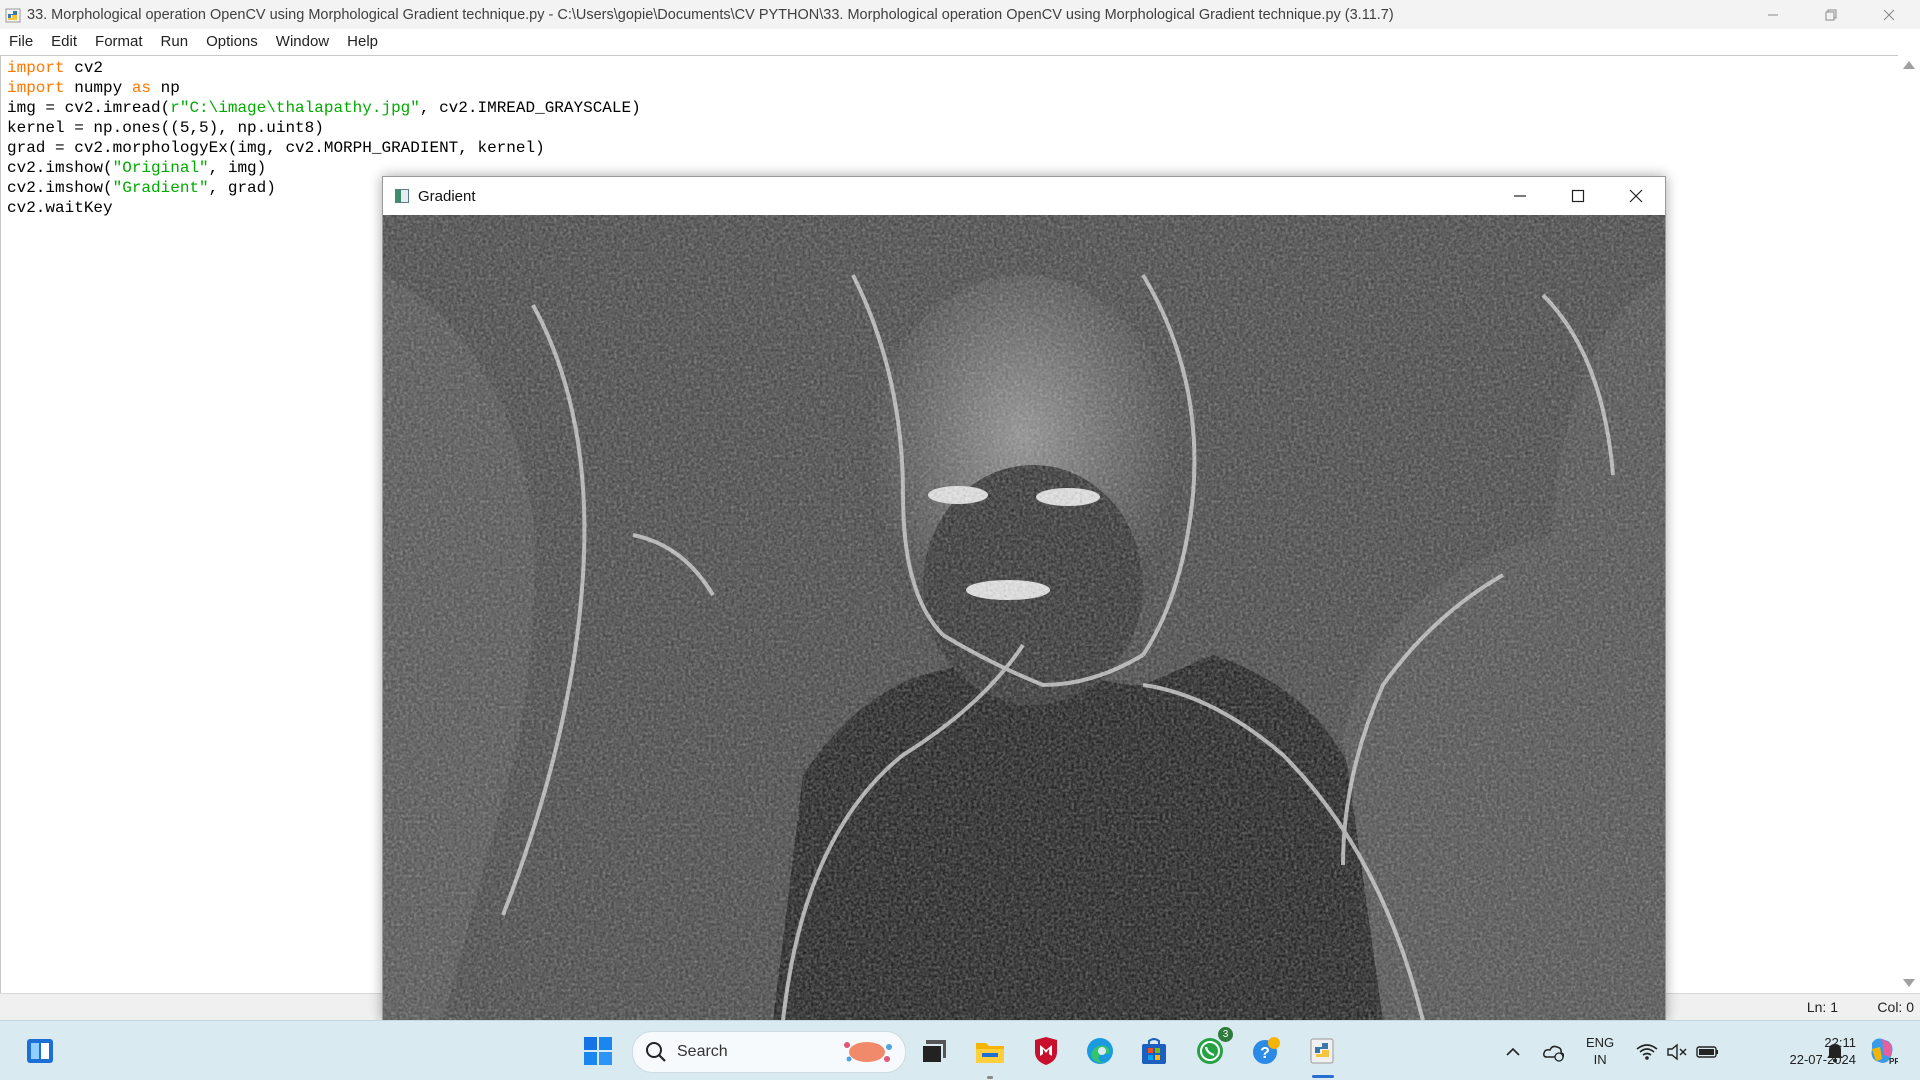  I want to click on string-literal: "Gradient", so click(160, 188).